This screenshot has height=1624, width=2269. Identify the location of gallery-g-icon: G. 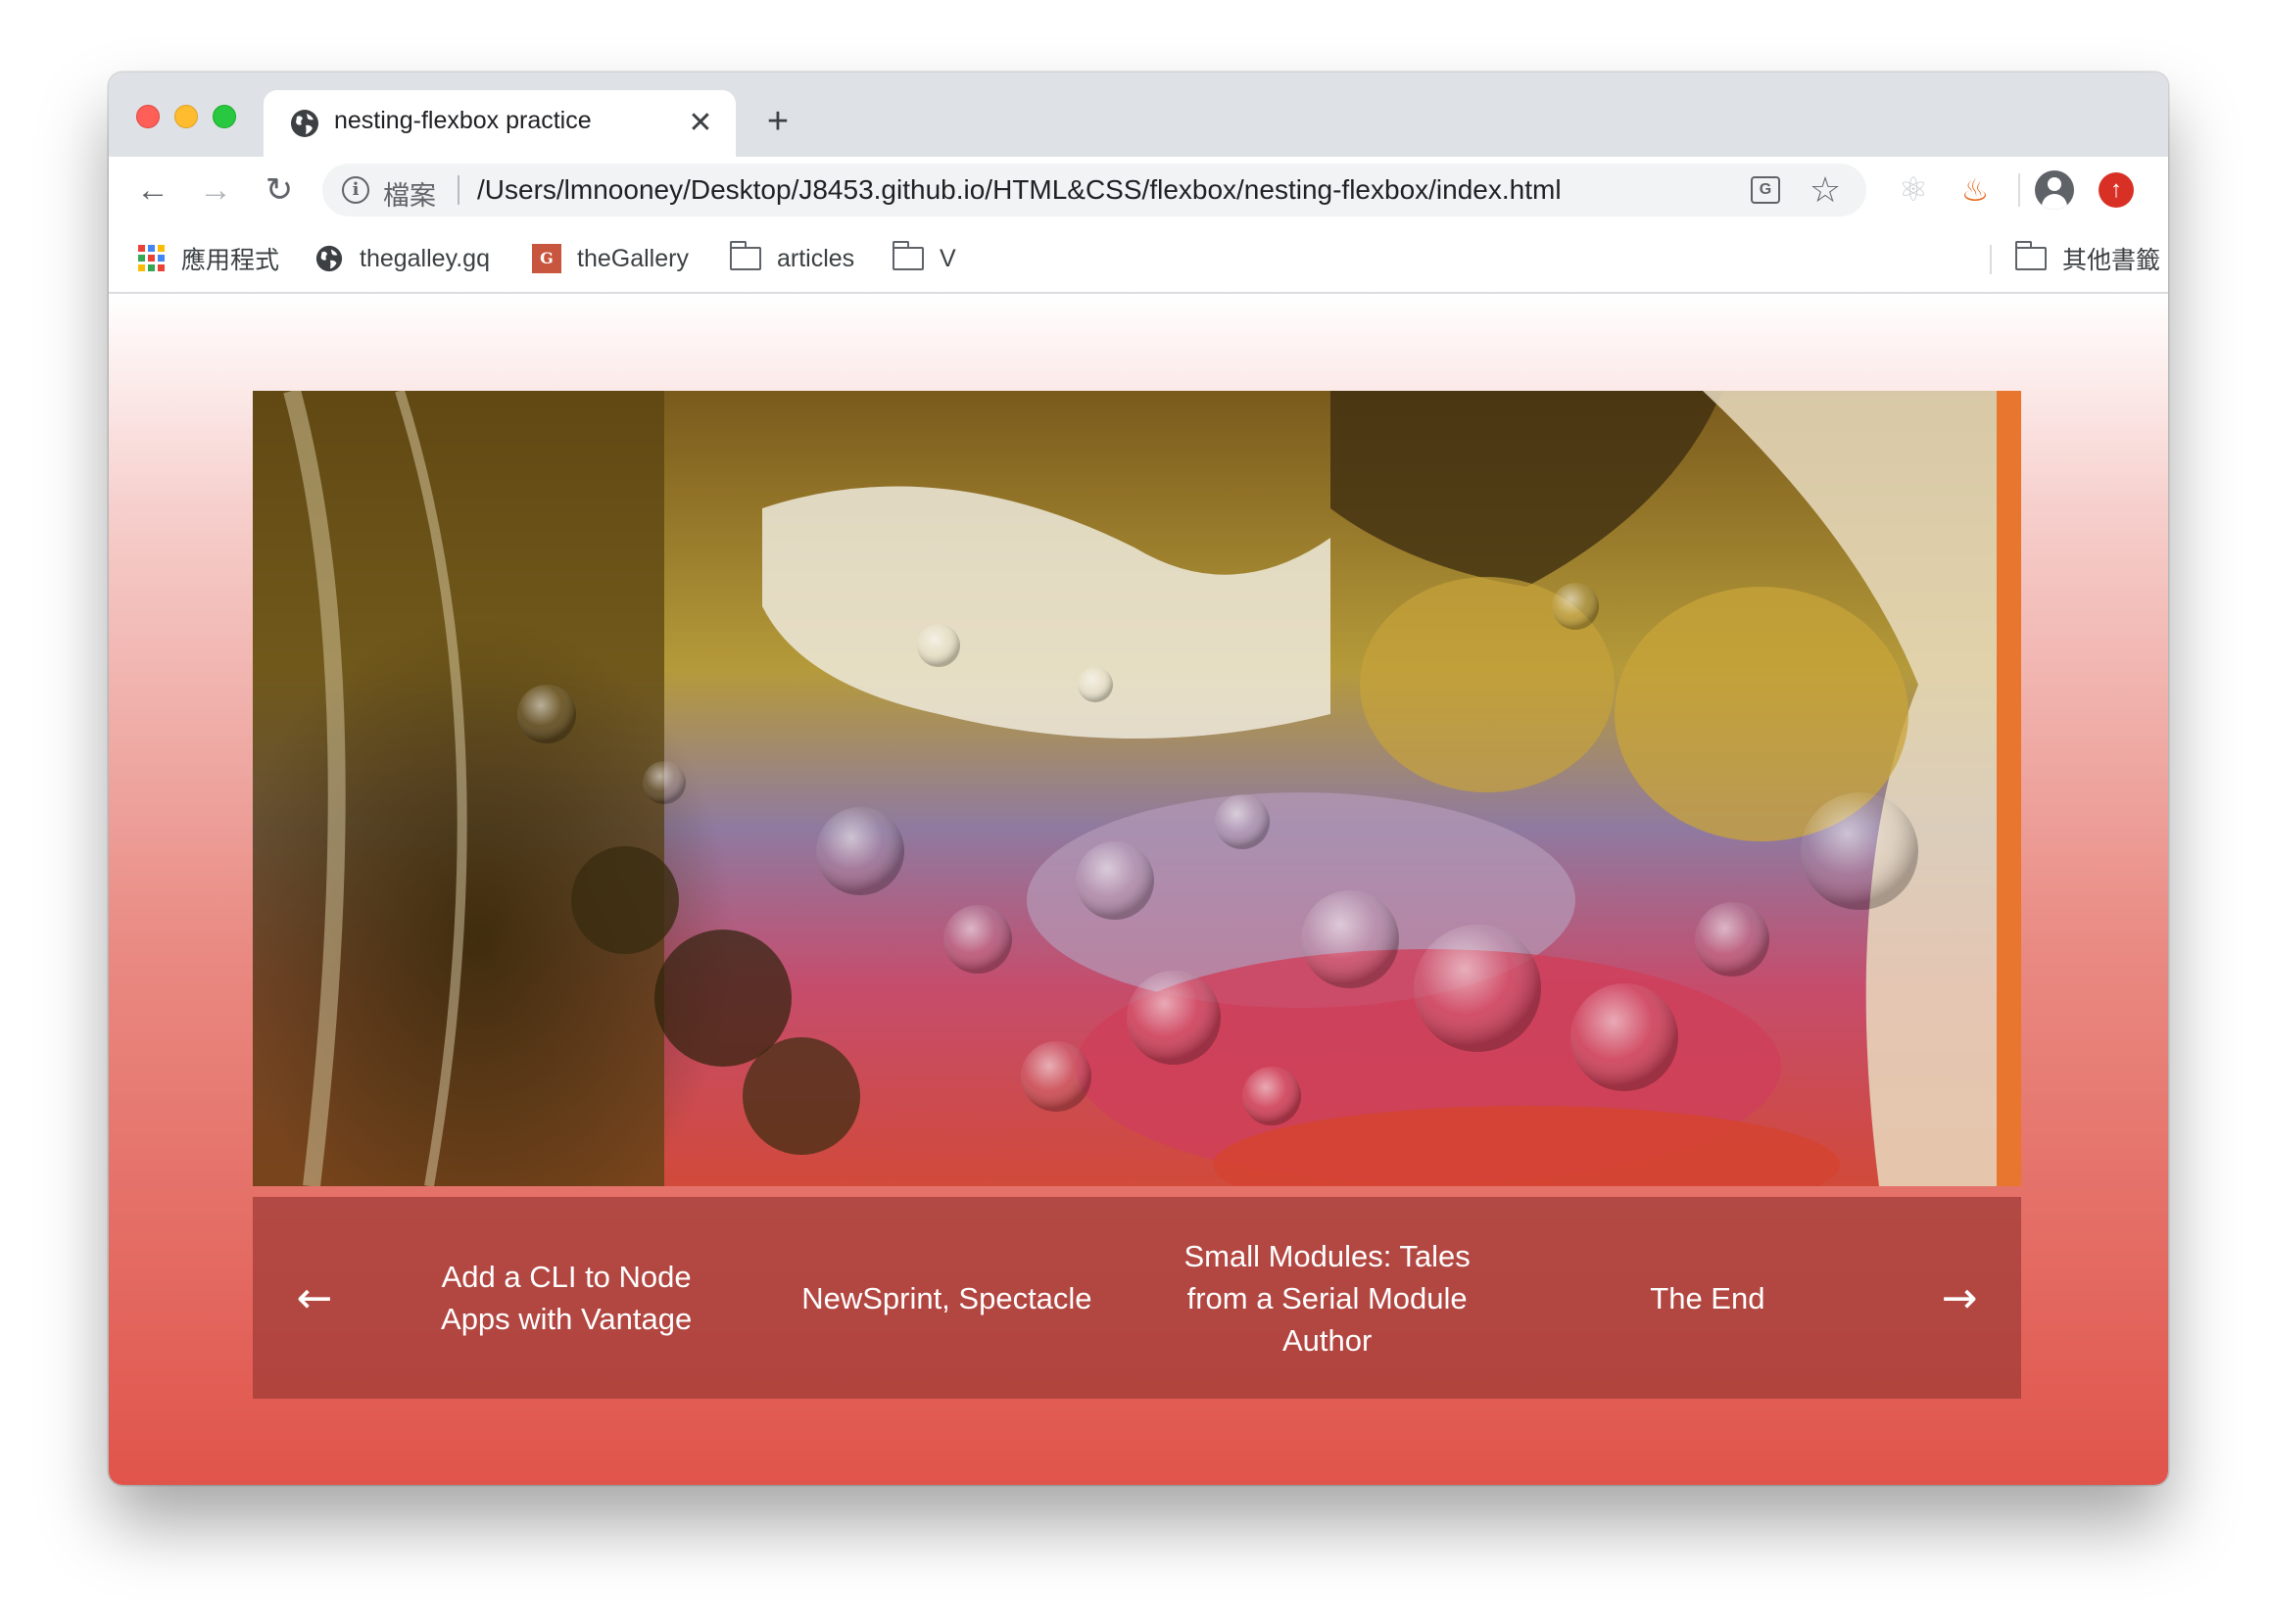
(546, 258).